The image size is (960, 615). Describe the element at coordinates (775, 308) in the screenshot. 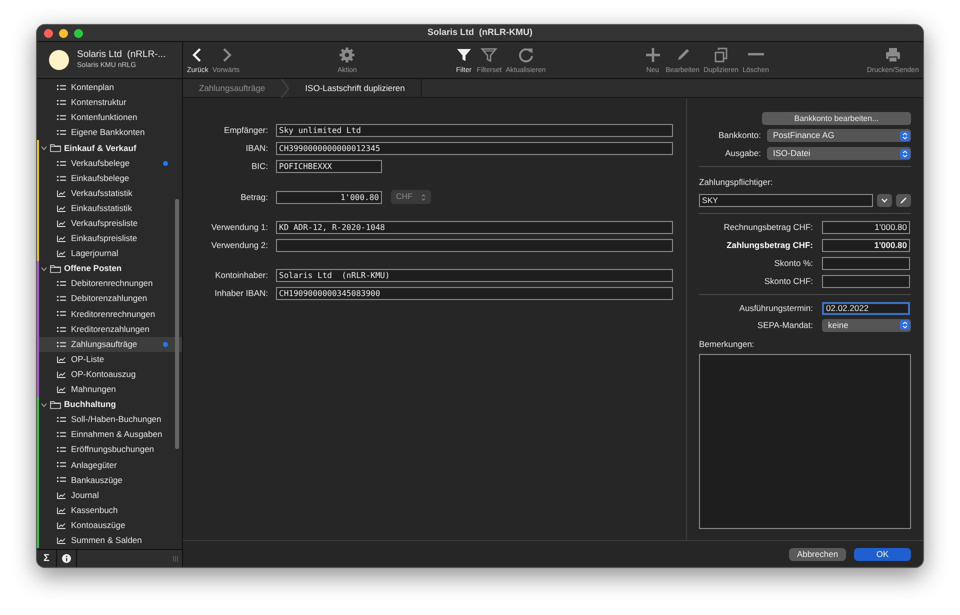

I see `field-label: Ausführungstermin:` at that location.